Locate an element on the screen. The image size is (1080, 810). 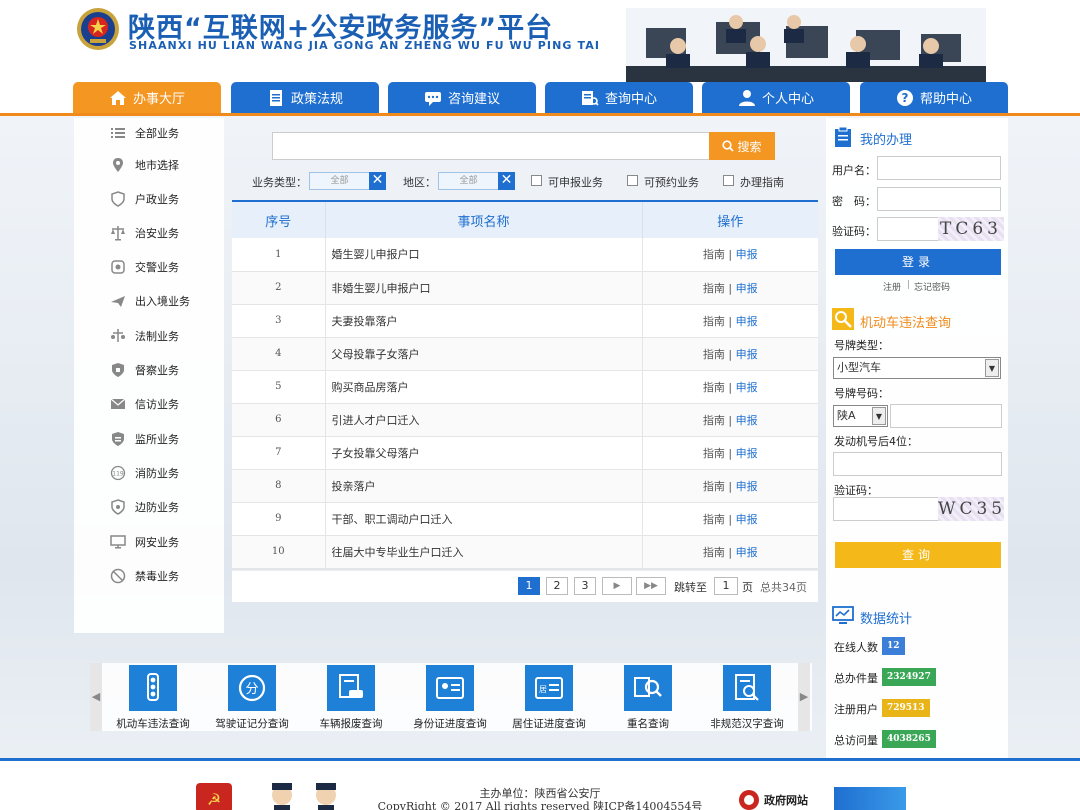
login-captcha-input is located at coordinates (908, 229).